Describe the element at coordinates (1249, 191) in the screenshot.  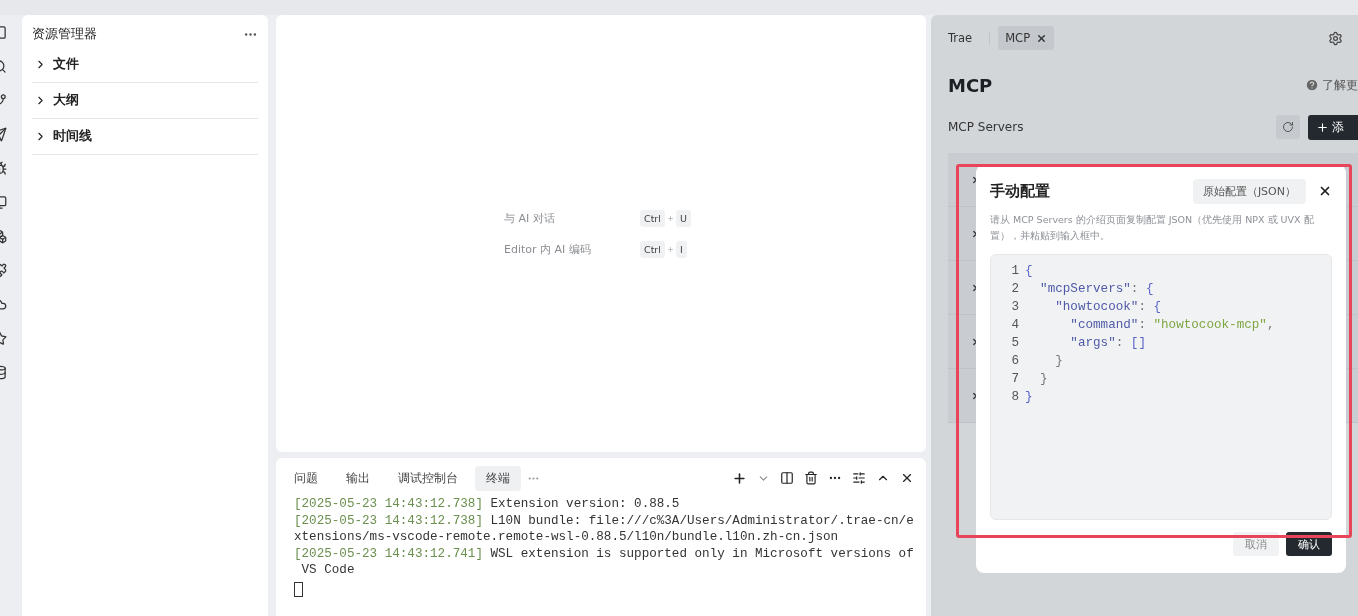
I see `mode-button: 原始配置（JSON）` at that location.